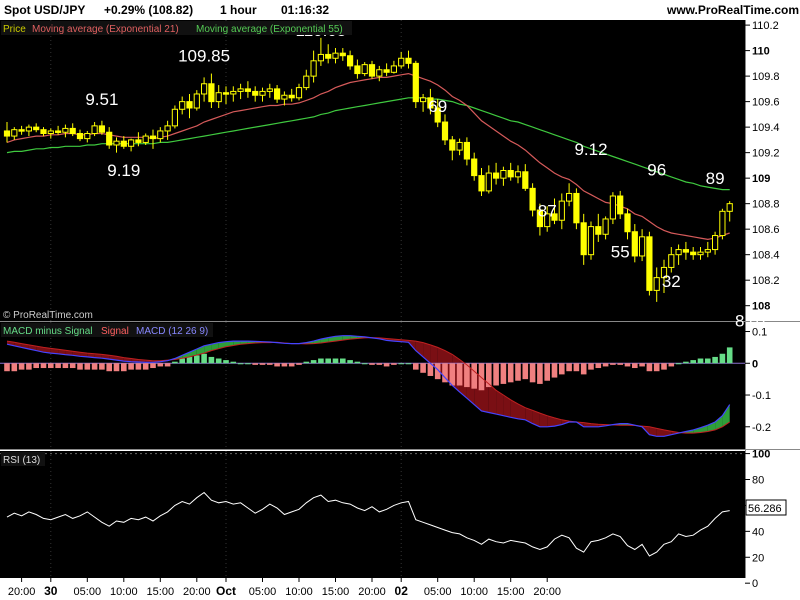  I want to click on x-tick-label: 30, so click(51, 591).